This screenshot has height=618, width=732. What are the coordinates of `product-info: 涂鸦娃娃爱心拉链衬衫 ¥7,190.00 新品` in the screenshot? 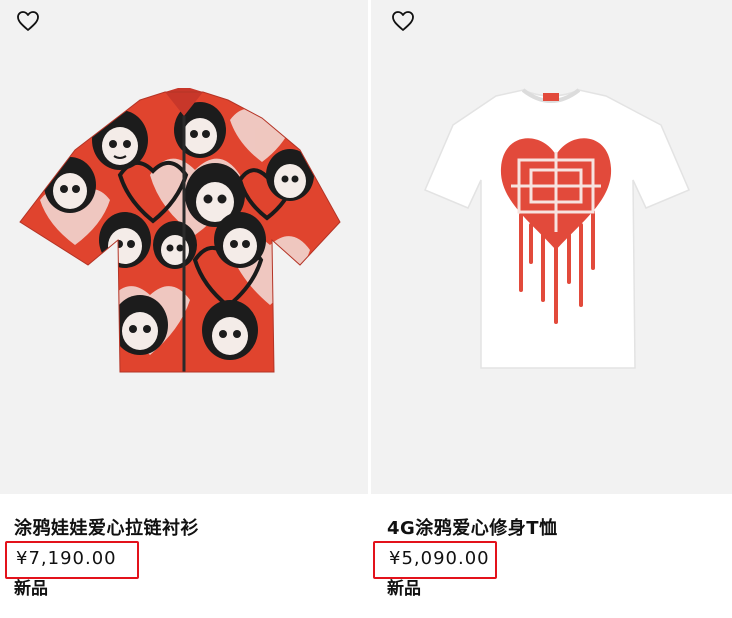 It's located at (186, 559).